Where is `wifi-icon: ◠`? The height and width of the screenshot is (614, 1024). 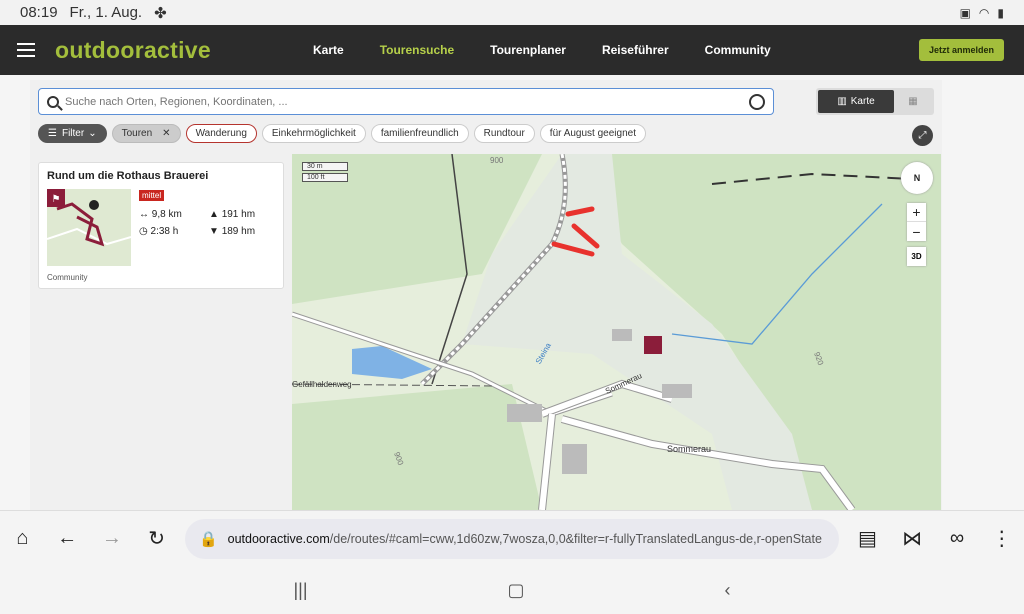
wifi-icon: ◠ is located at coordinates (984, 12).